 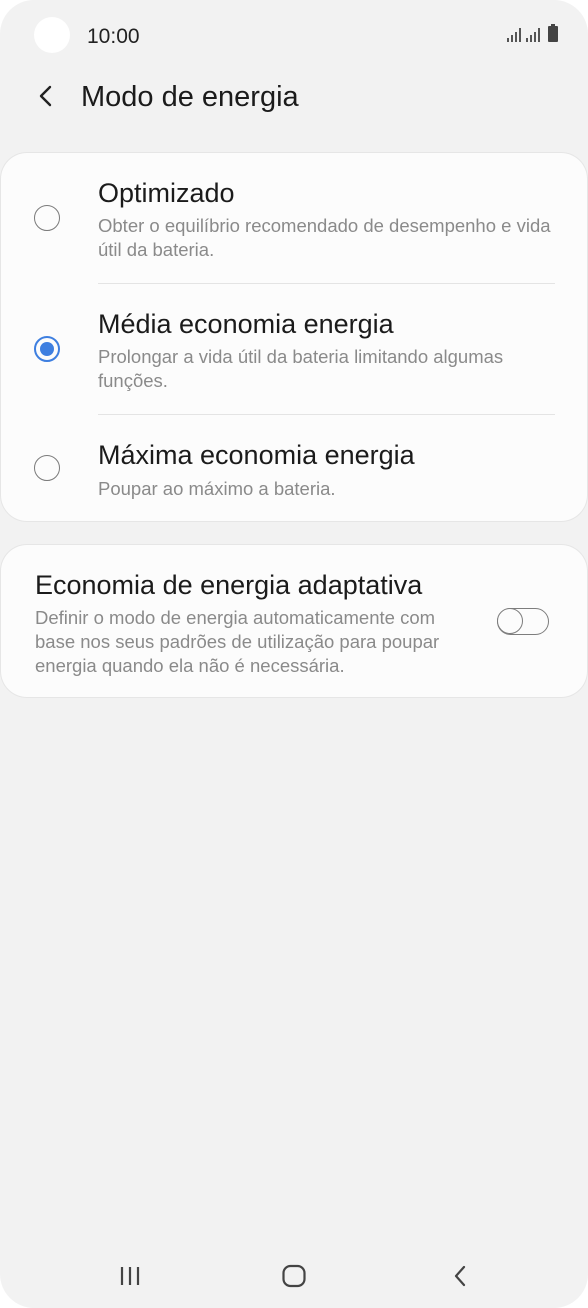 What do you see at coordinates (229, 585) in the screenshot?
I see `adaptive-title: Economia de energia adaptativa` at bounding box center [229, 585].